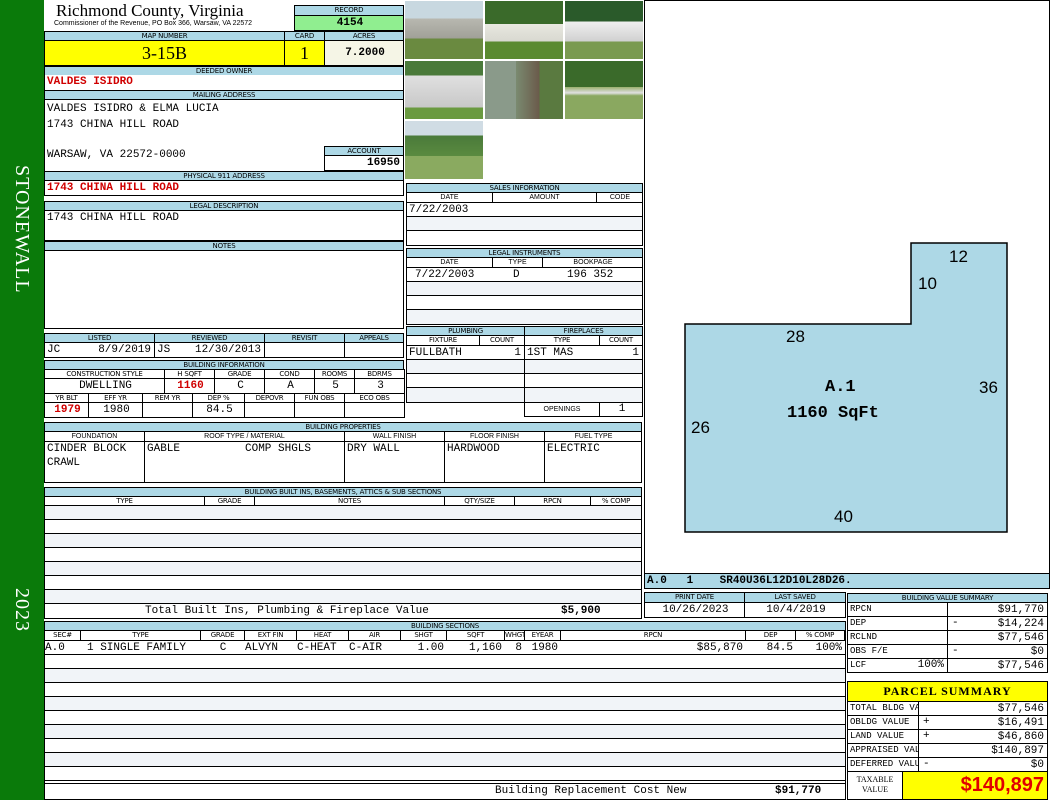  I want to click on reviewed-cell: JS 12/30/2013, so click(209, 350).